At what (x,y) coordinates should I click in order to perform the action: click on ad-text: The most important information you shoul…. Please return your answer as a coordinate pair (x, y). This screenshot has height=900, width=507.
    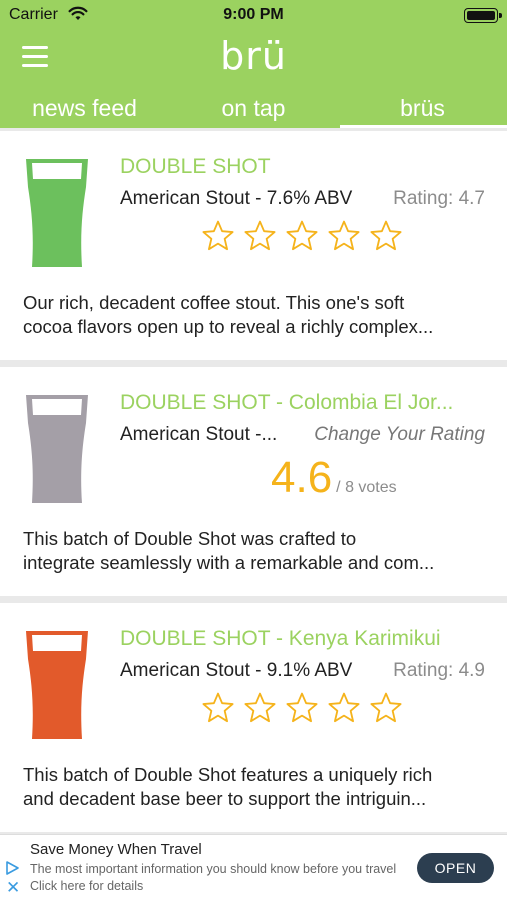
    Looking at the image, I should click on (215, 878).